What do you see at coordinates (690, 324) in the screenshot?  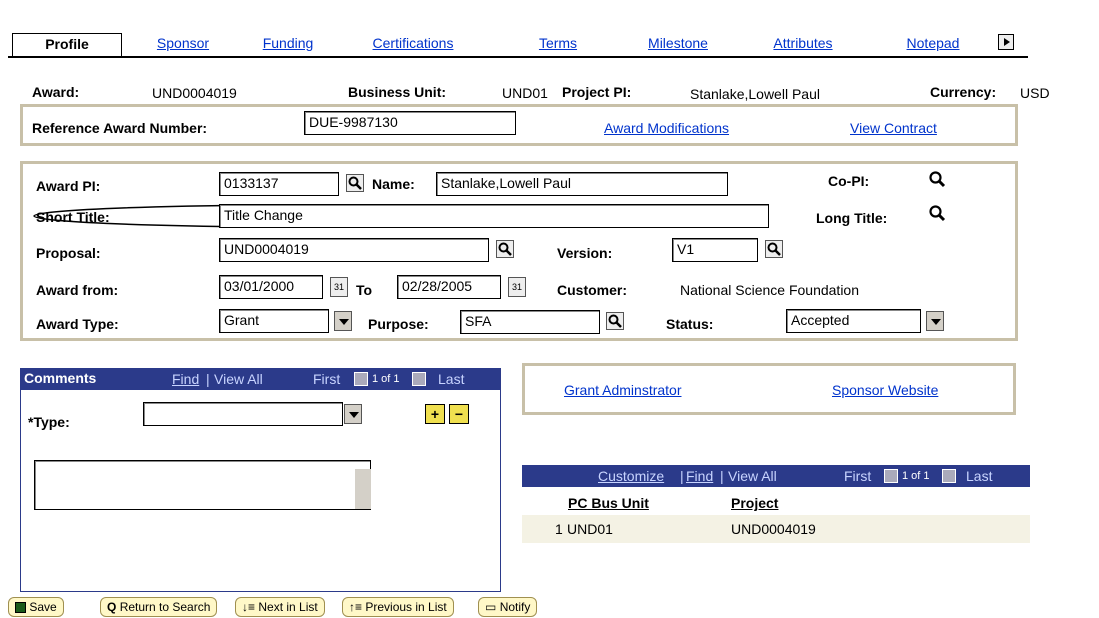 I see `status-label: Status:` at bounding box center [690, 324].